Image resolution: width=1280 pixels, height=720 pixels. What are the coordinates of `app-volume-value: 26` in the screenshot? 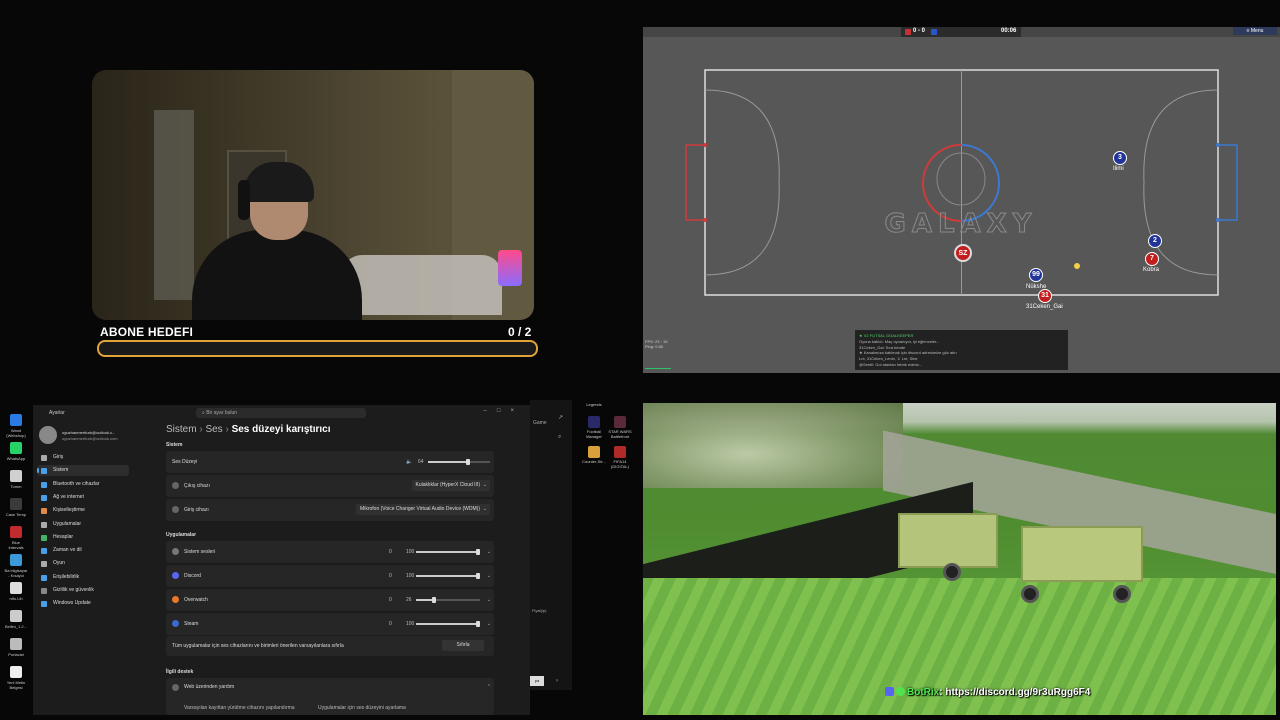 It's located at (409, 600).